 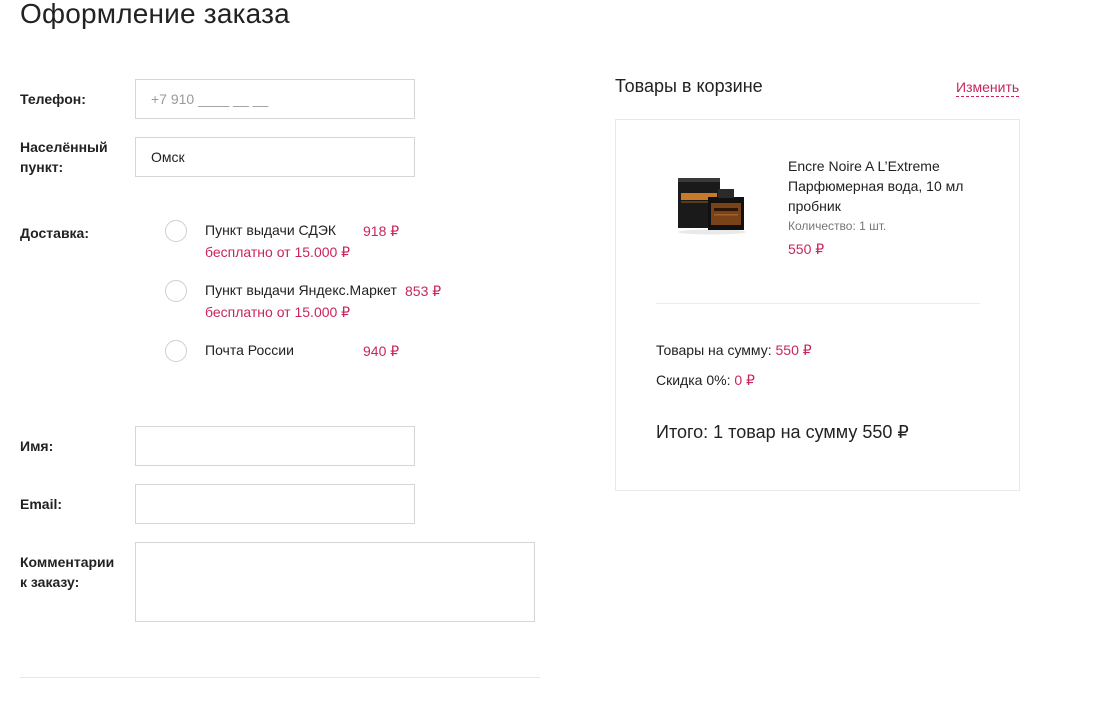 I want to click on email-label: Email:, so click(x=41, y=504).